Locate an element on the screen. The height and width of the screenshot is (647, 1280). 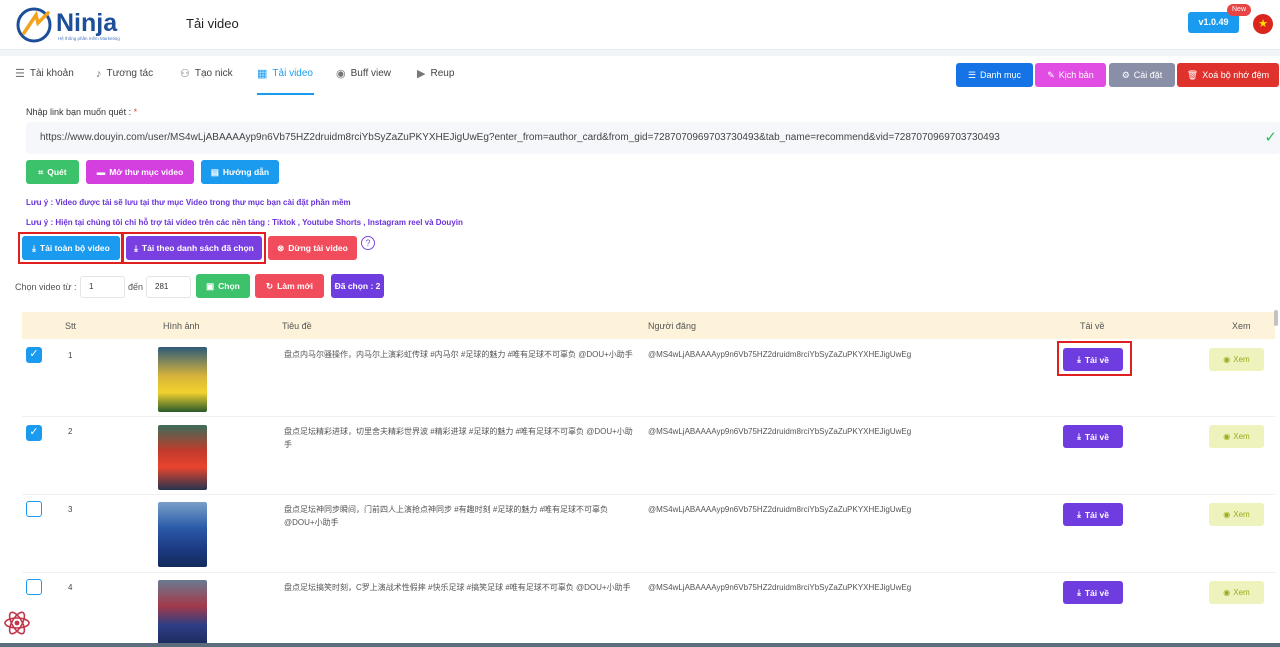
tab-tuong-tac: ♪ Tương tác is located at coordinates (124, 80).